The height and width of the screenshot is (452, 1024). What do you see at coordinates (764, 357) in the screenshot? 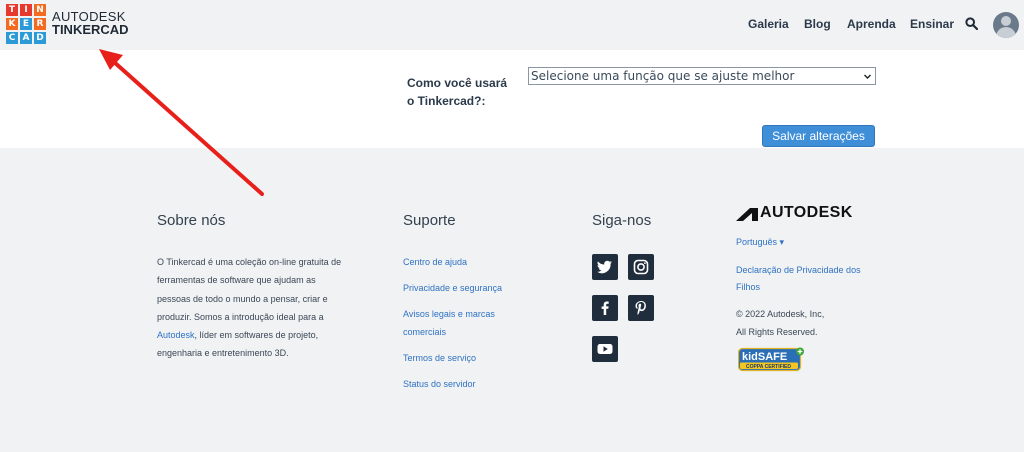
I see `kidsafe-main-text: kidSAFE` at bounding box center [764, 357].